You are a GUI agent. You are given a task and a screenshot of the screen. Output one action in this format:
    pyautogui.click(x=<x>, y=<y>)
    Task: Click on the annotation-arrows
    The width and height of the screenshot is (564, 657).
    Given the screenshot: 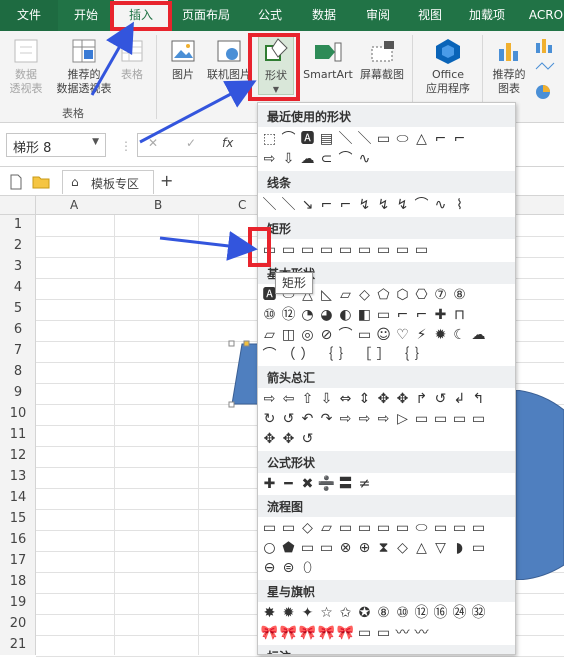 What is the action you would take?
    pyautogui.click(x=174, y=141)
    